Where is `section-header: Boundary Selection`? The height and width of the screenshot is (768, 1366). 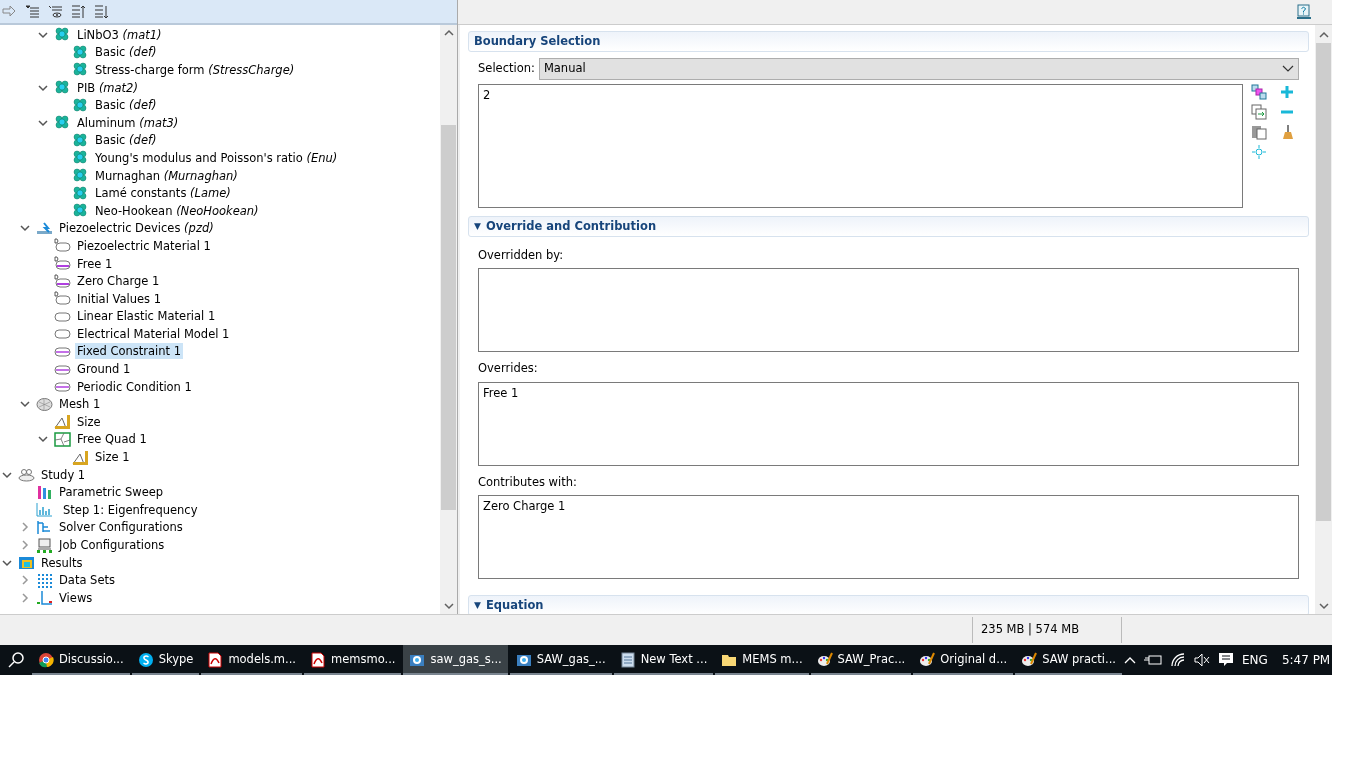 section-header: Boundary Selection is located at coordinates (888, 41).